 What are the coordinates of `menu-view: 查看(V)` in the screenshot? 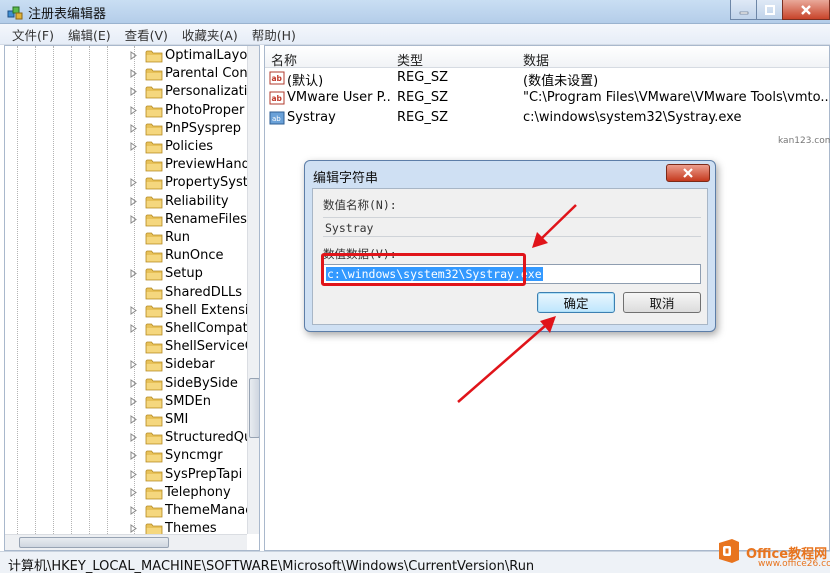 It's located at (146, 34).